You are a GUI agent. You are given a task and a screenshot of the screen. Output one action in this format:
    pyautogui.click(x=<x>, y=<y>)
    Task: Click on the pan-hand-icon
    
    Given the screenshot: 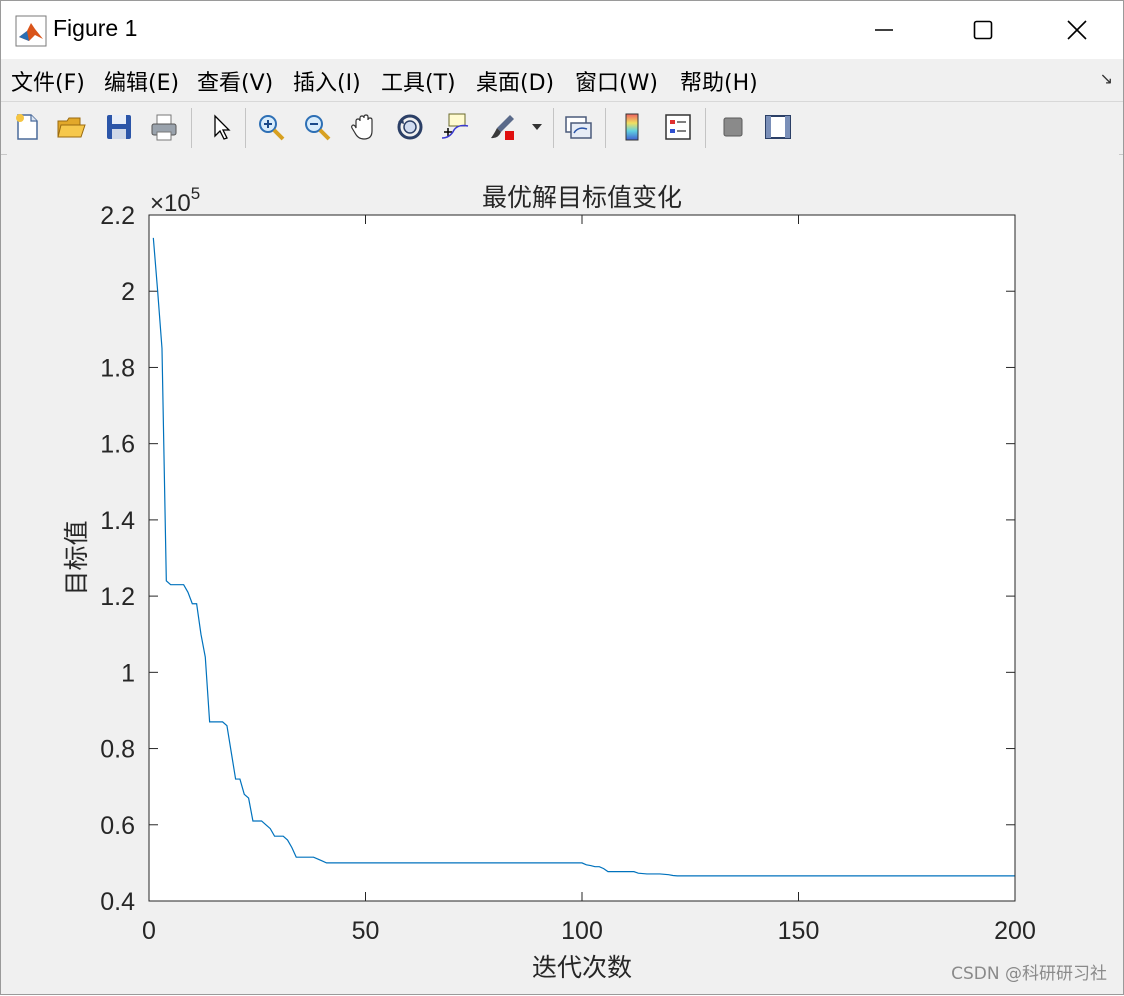 What is the action you would take?
    pyautogui.click(x=362, y=127)
    